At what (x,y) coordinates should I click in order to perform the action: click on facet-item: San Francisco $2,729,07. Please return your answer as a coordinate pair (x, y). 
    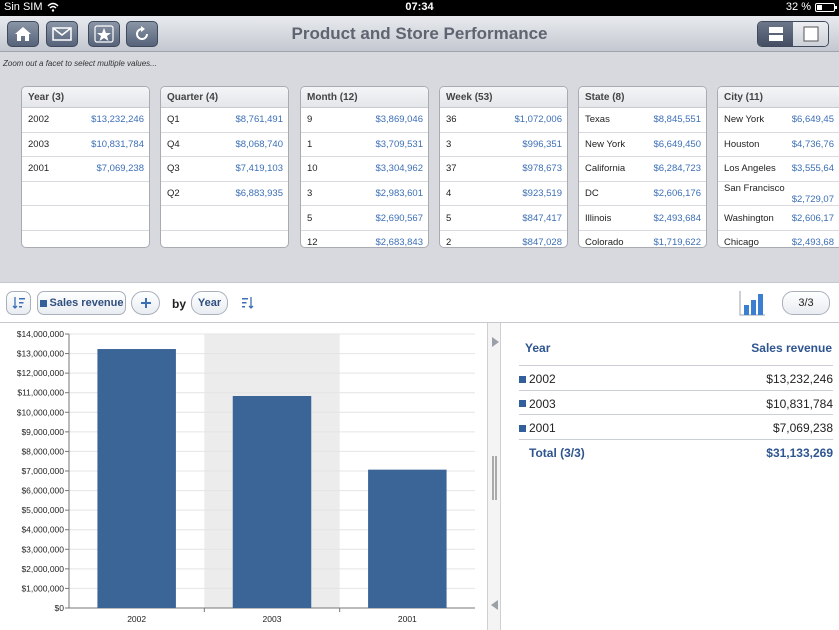
    Looking at the image, I should click on (778, 194).